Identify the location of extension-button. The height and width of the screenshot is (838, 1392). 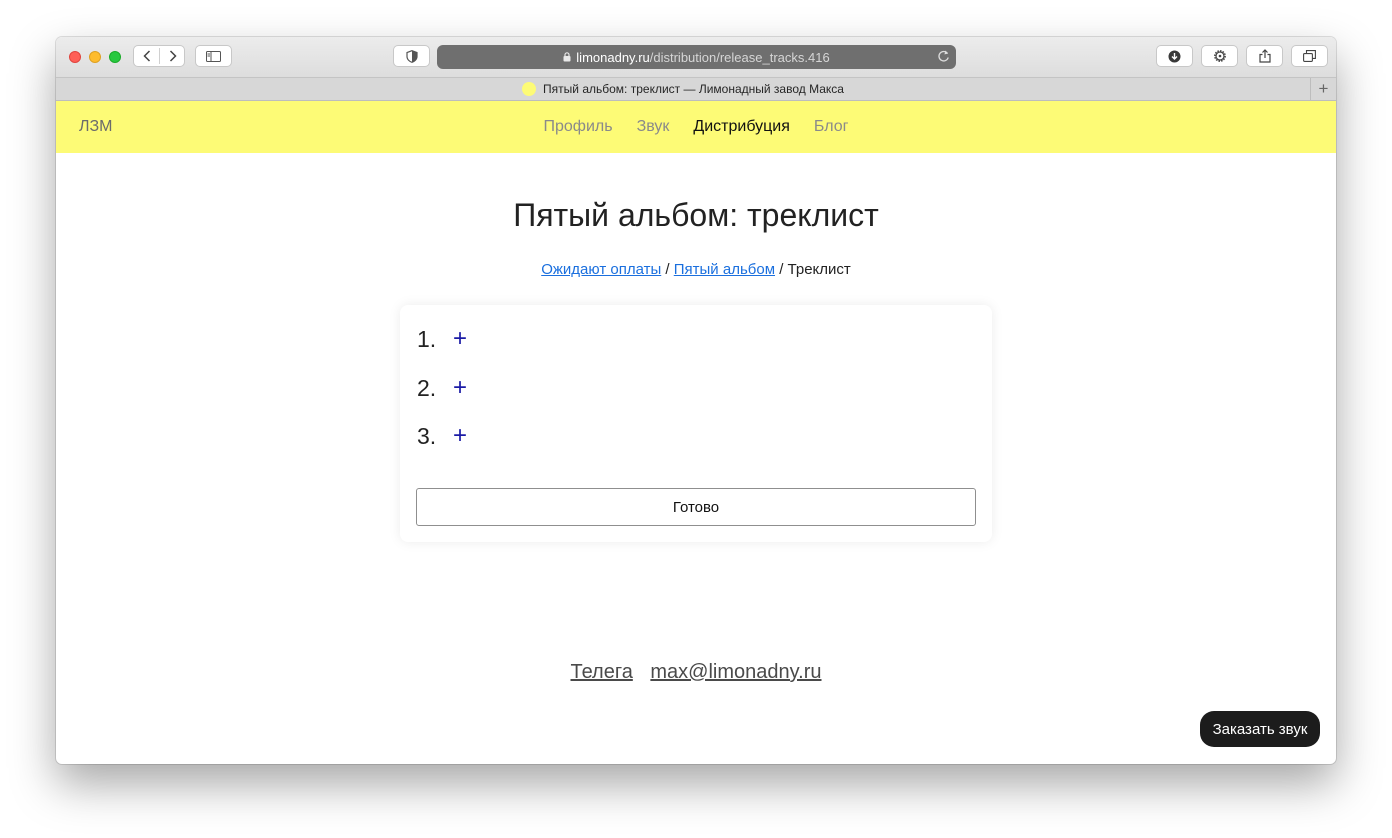
(1219, 56).